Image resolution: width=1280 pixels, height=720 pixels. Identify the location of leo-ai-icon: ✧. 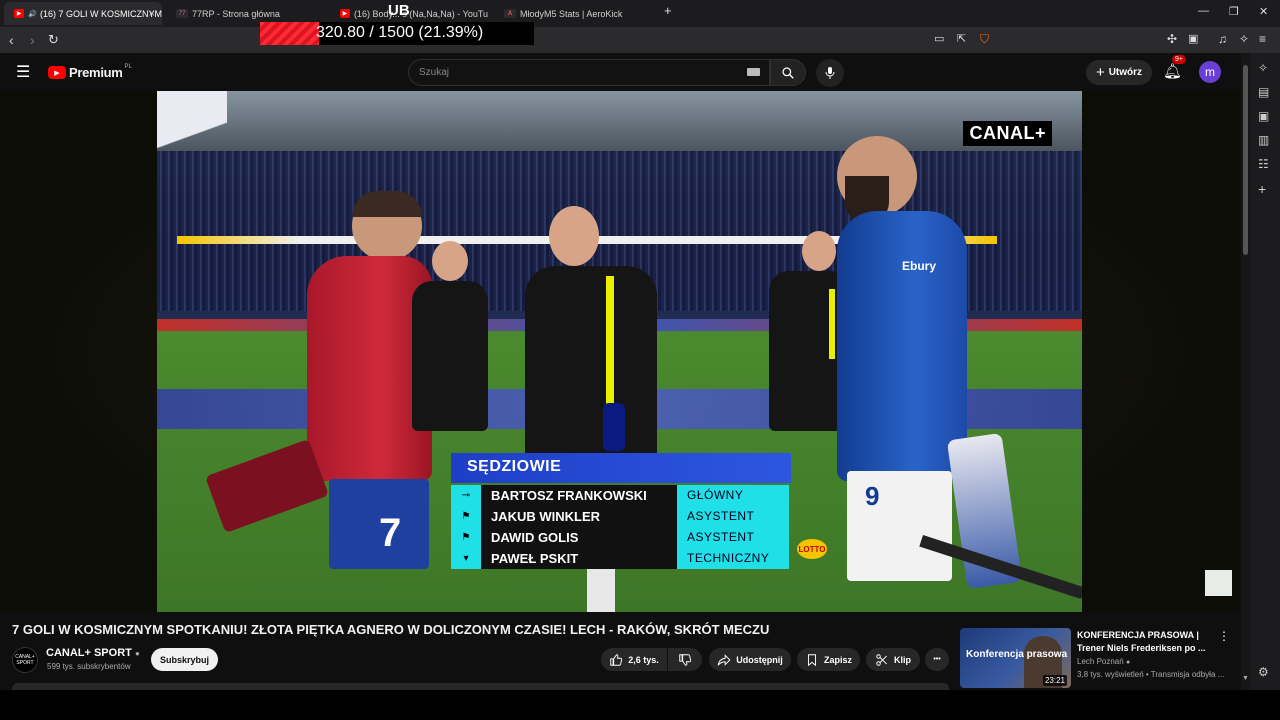
(1263, 68).